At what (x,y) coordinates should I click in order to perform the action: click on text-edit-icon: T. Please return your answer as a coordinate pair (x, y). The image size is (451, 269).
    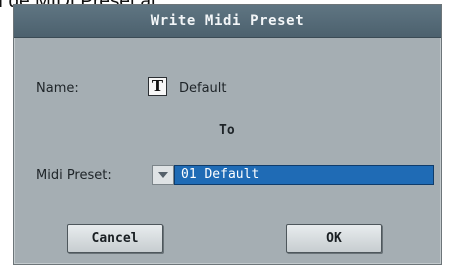
    Looking at the image, I should click on (157, 86).